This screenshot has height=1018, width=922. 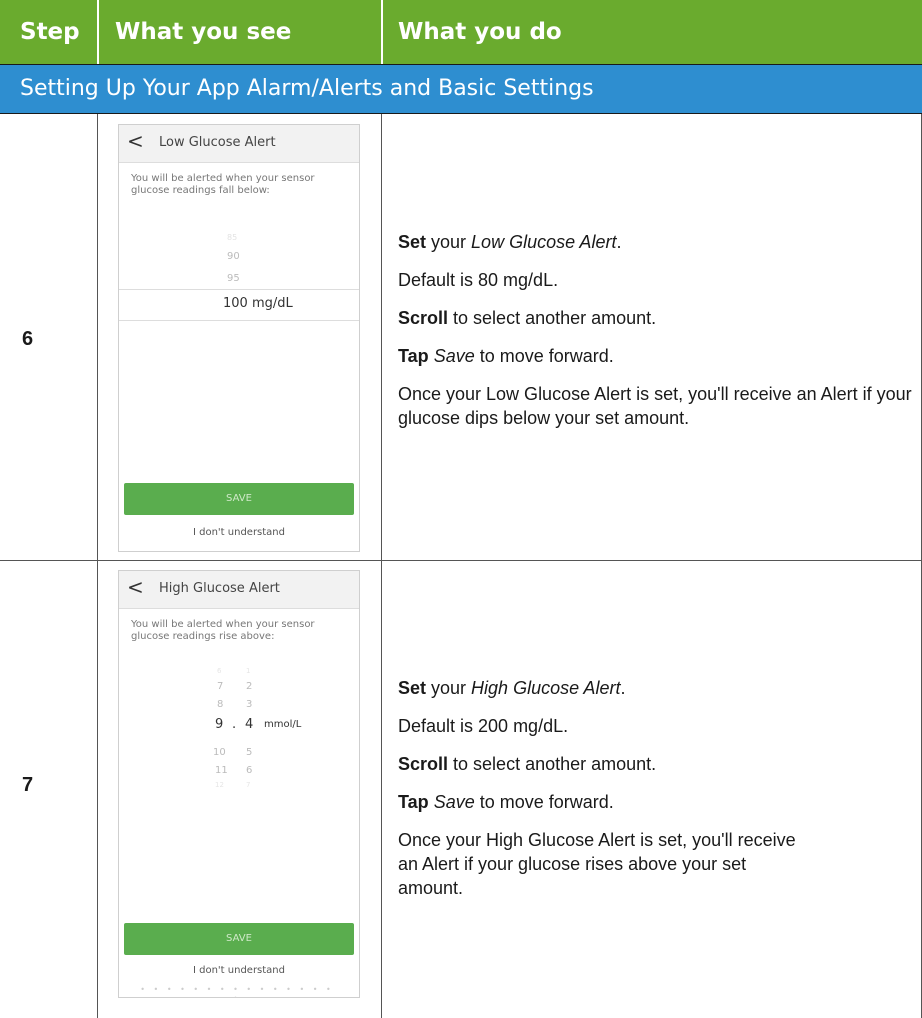 What do you see at coordinates (233, 256) in the screenshot?
I see `wheel-value: 90` at bounding box center [233, 256].